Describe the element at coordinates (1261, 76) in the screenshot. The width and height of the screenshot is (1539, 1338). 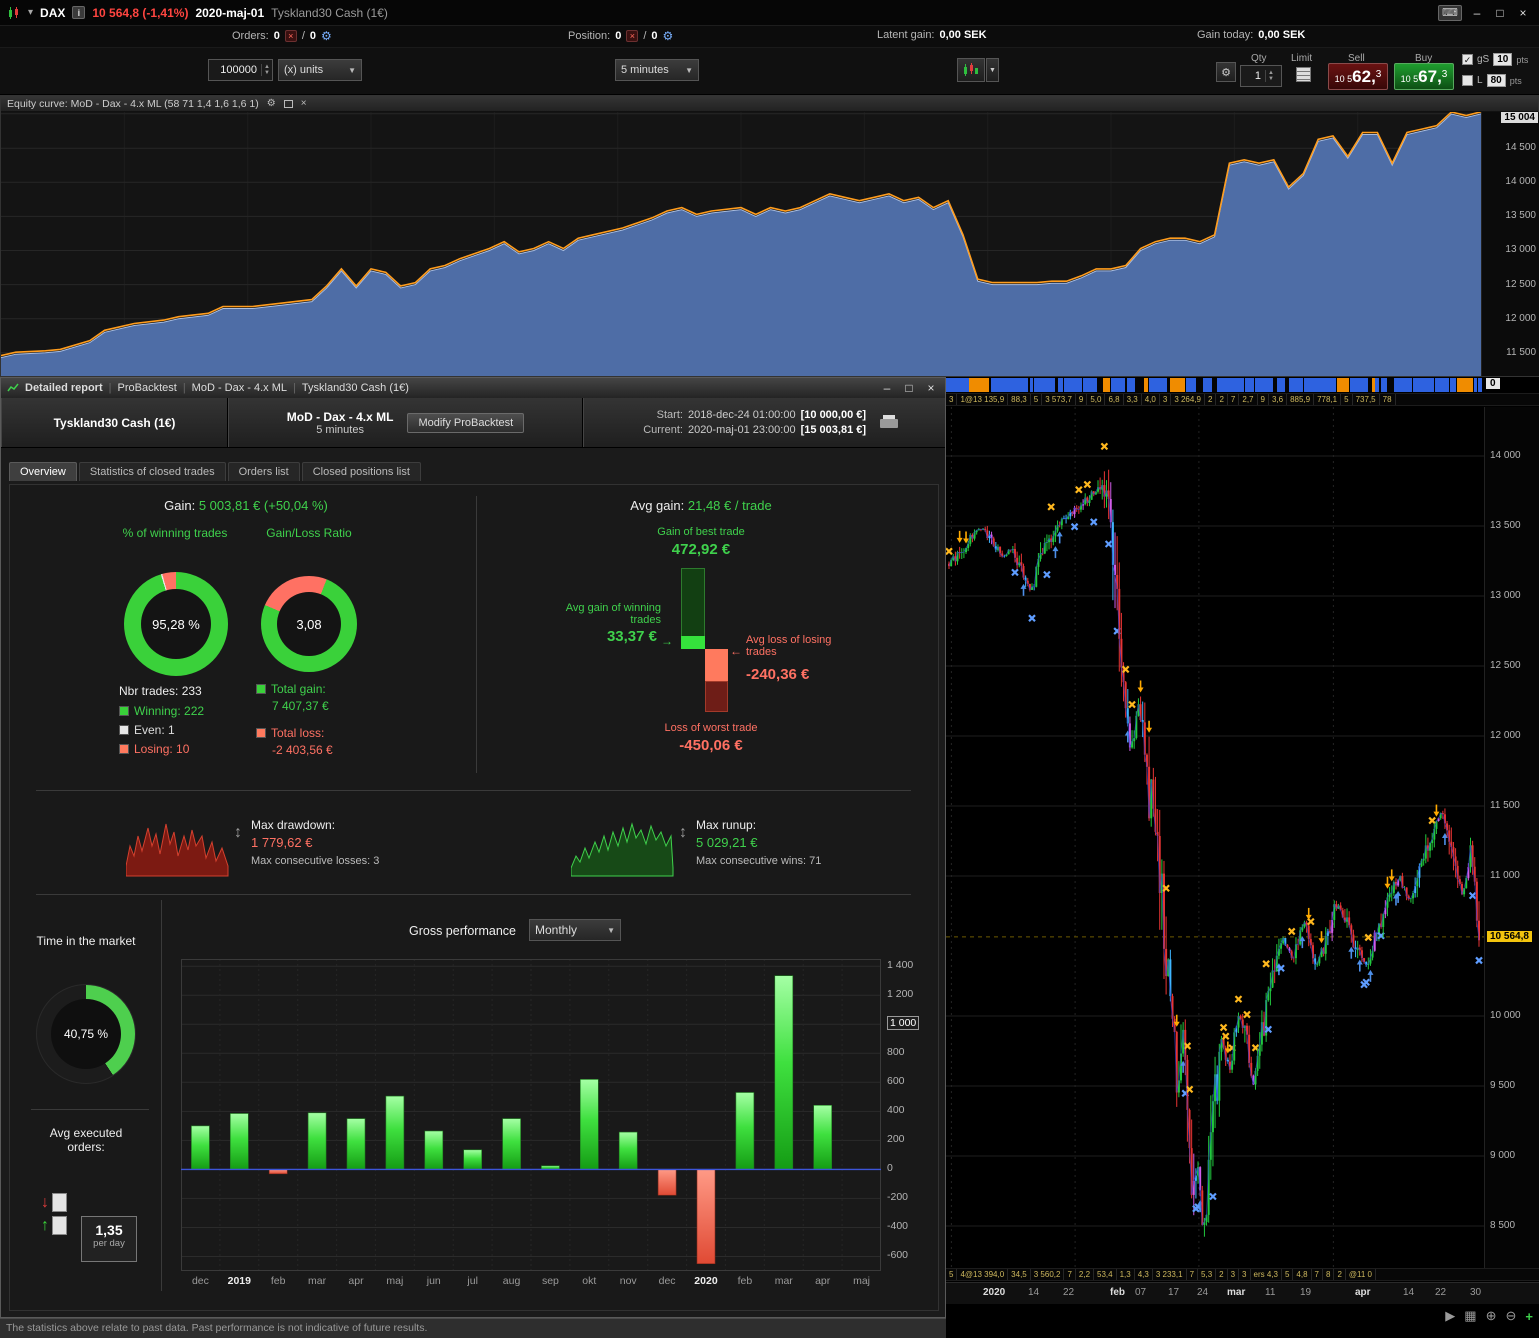
I see `qty-stepper: 1 ▲ ▼` at that location.